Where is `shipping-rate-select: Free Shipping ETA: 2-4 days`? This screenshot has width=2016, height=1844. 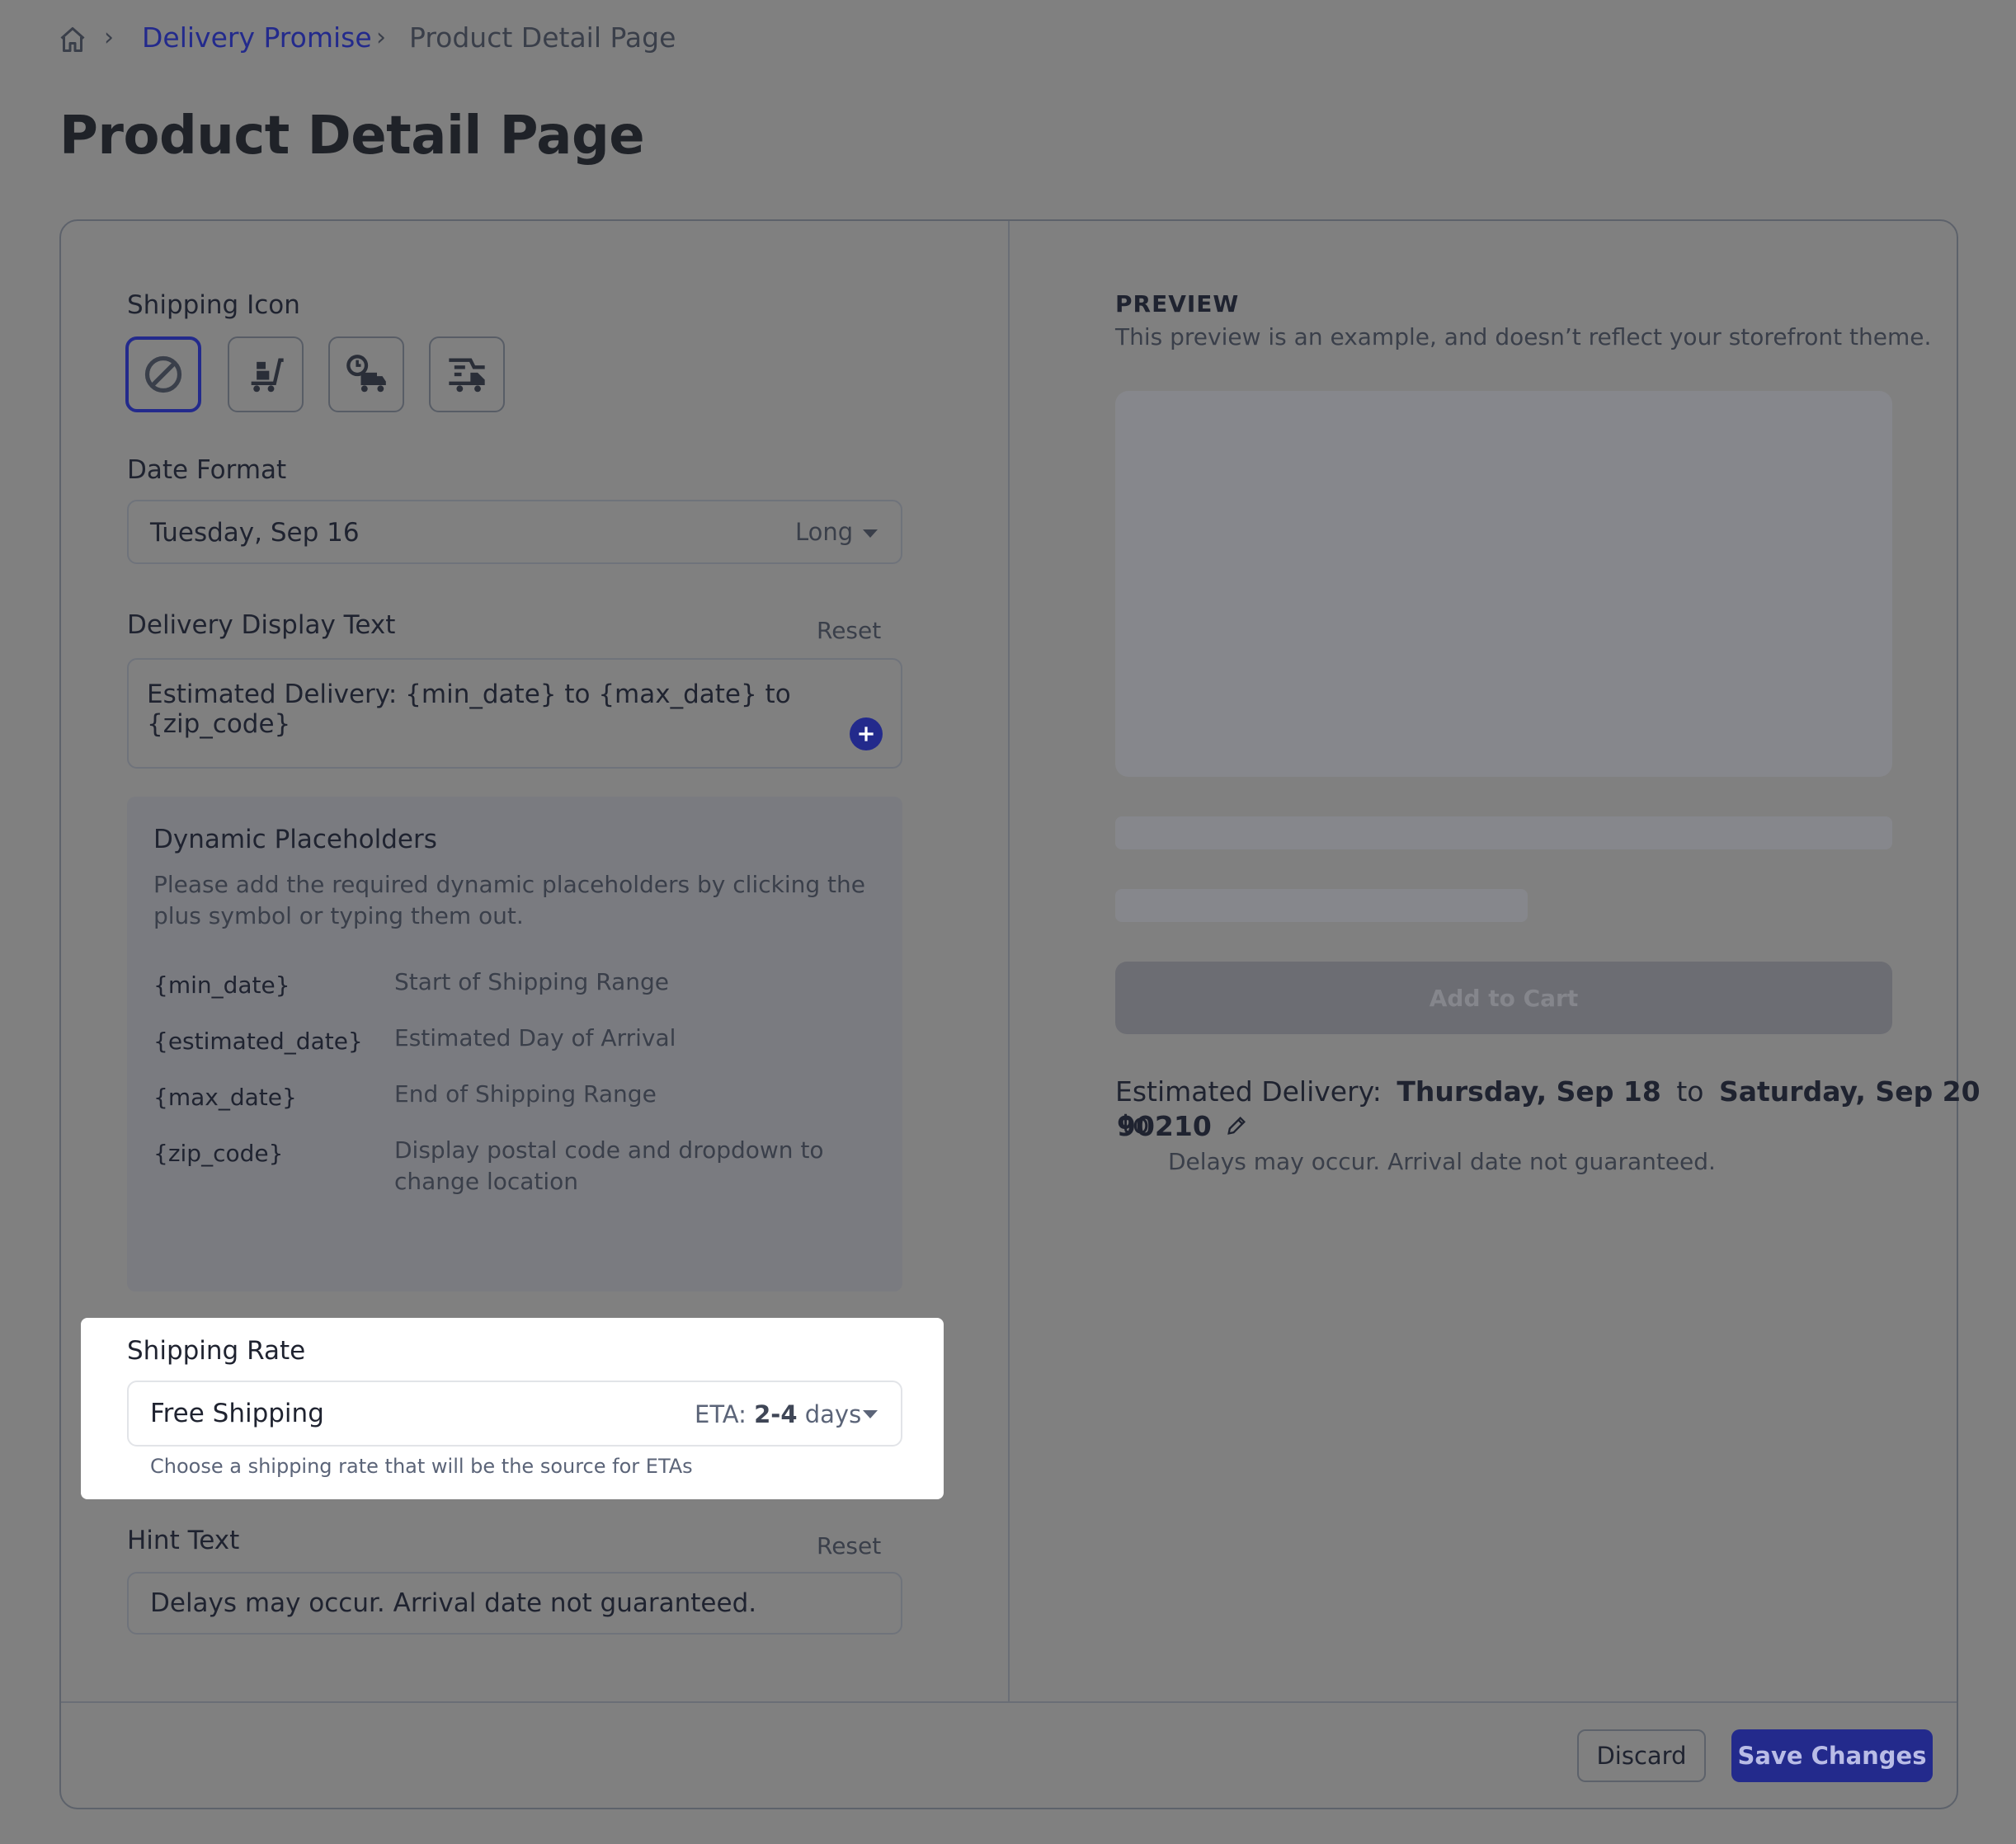
shipping-rate-select: Free Shipping ETA: 2-4 days is located at coordinates (514, 1414).